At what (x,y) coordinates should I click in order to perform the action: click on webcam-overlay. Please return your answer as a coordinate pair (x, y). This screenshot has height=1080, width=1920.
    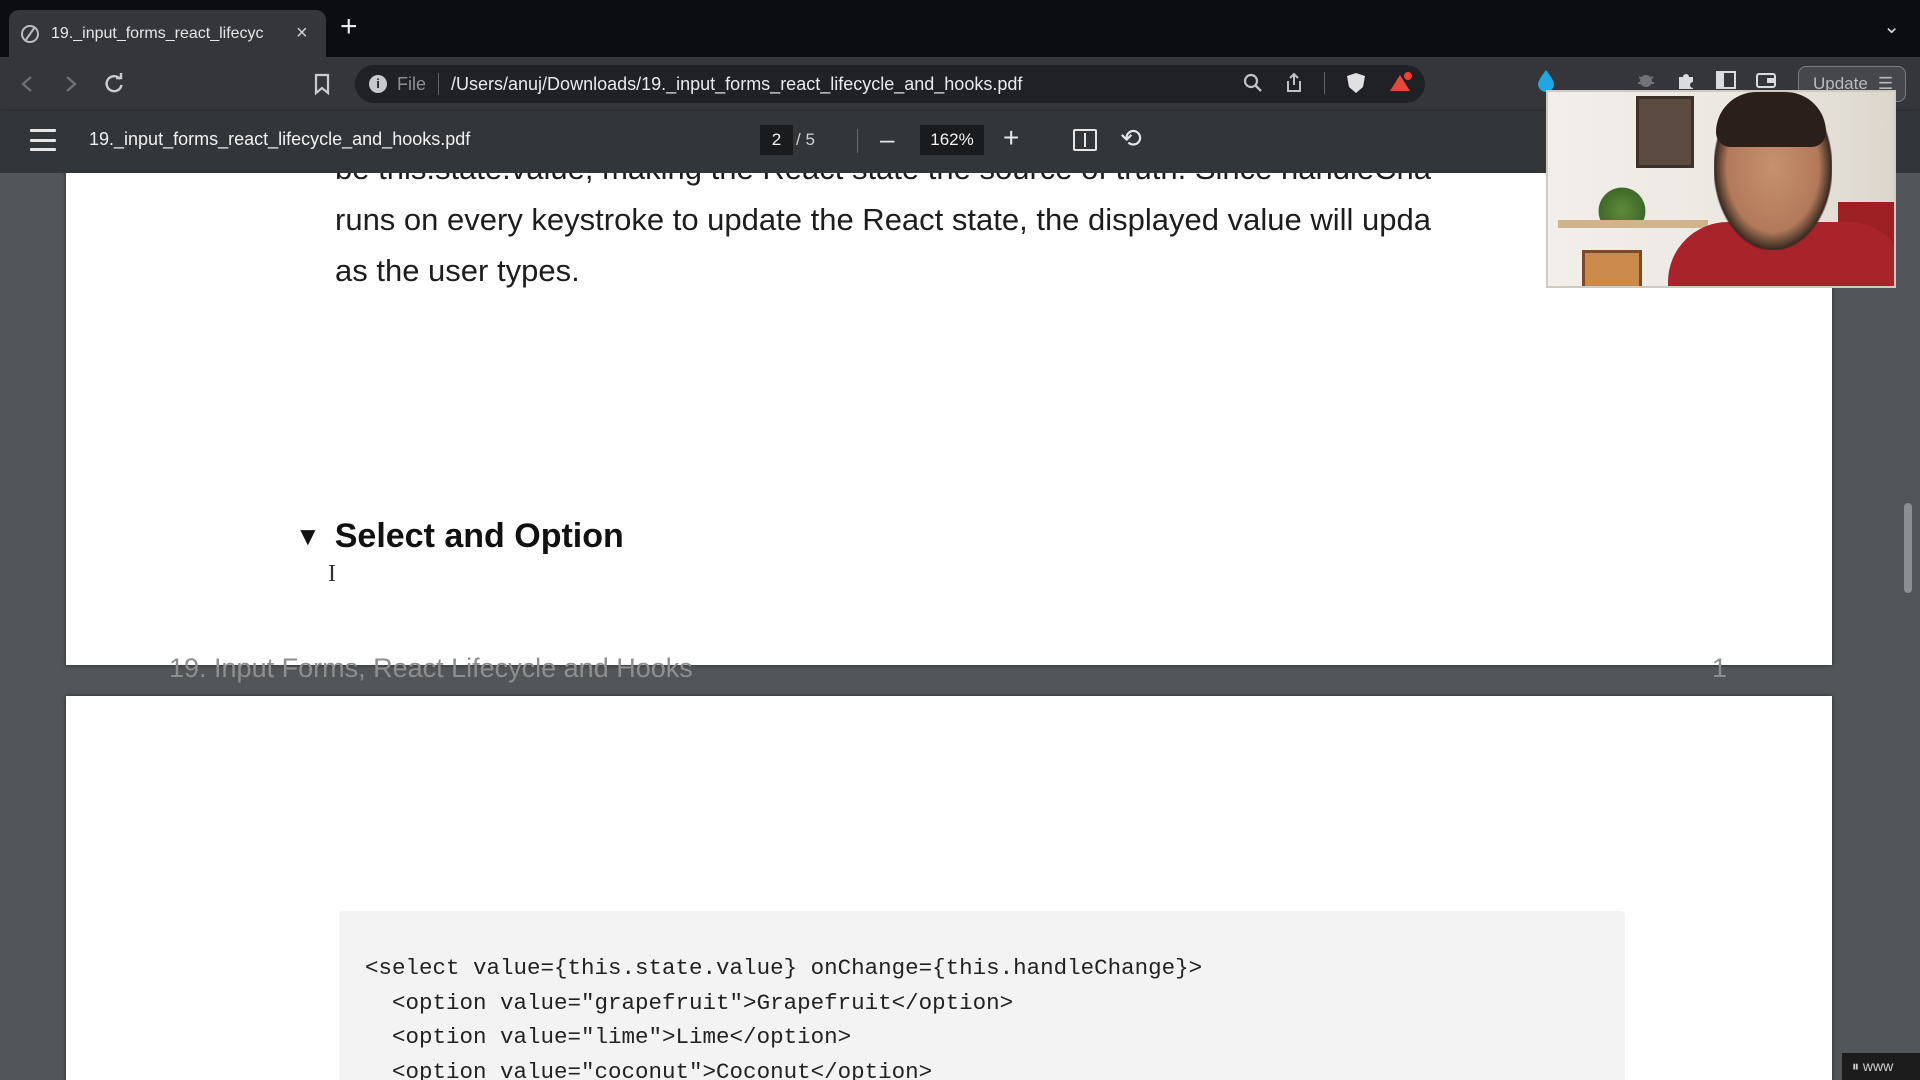
    Looking at the image, I should click on (1721, 189).